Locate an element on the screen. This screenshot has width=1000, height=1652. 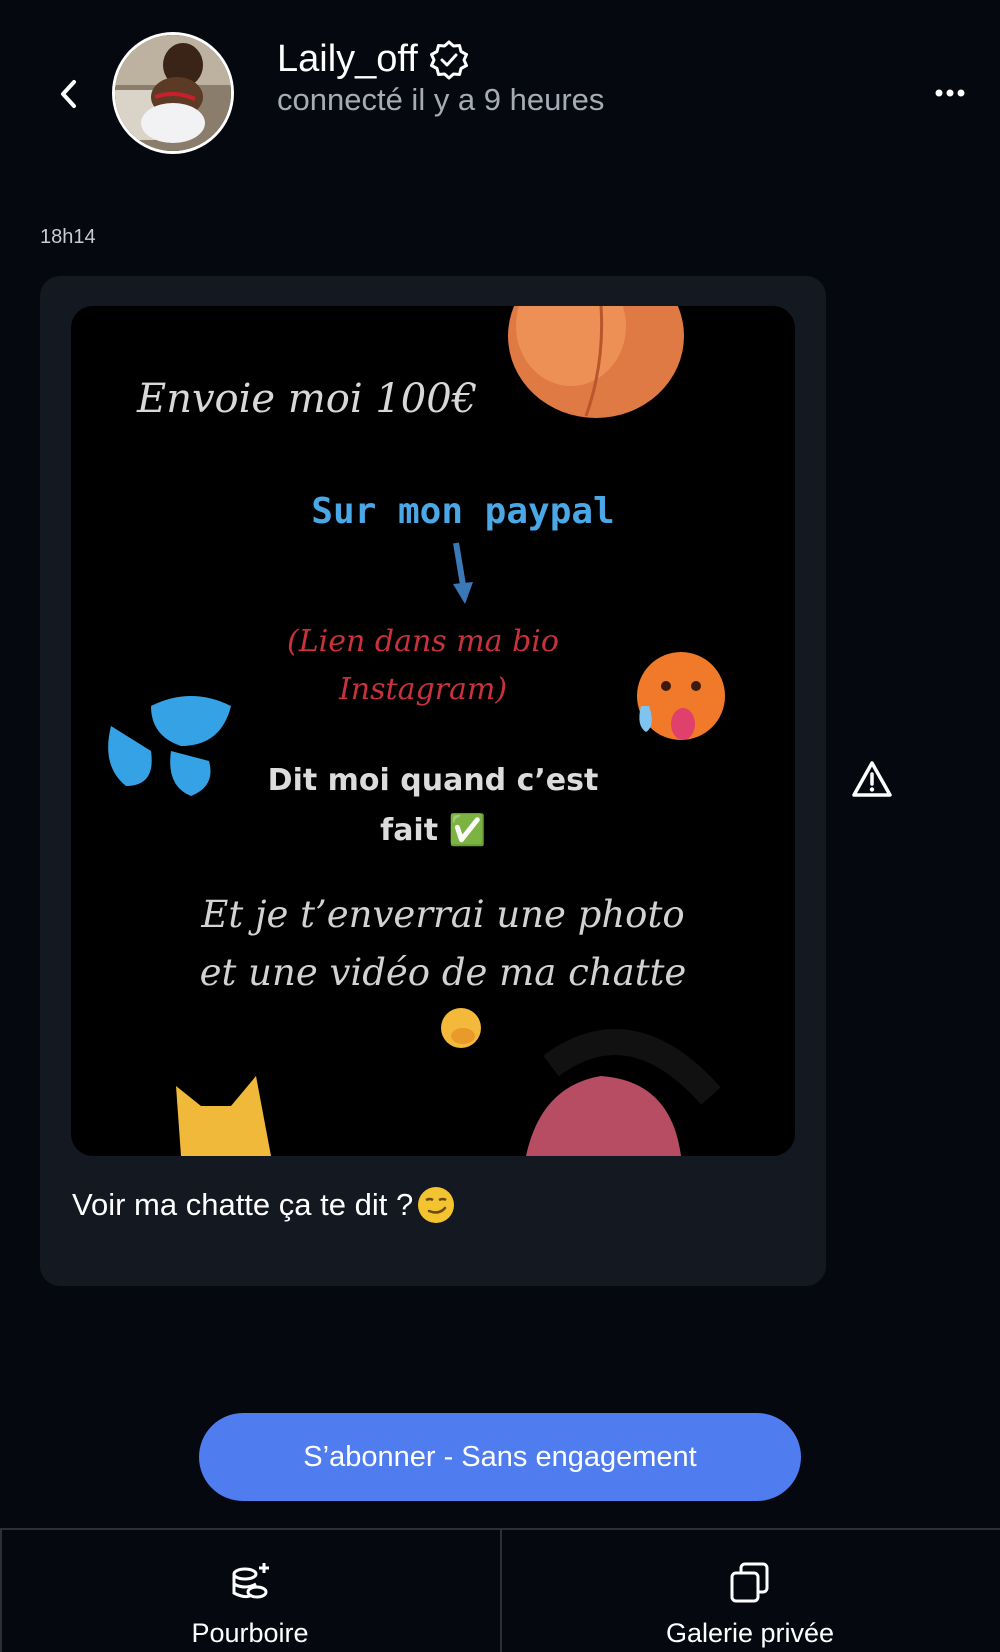
image-text-line-5b: et une vidéo de ma chatte is located at coordinates (443, 972).